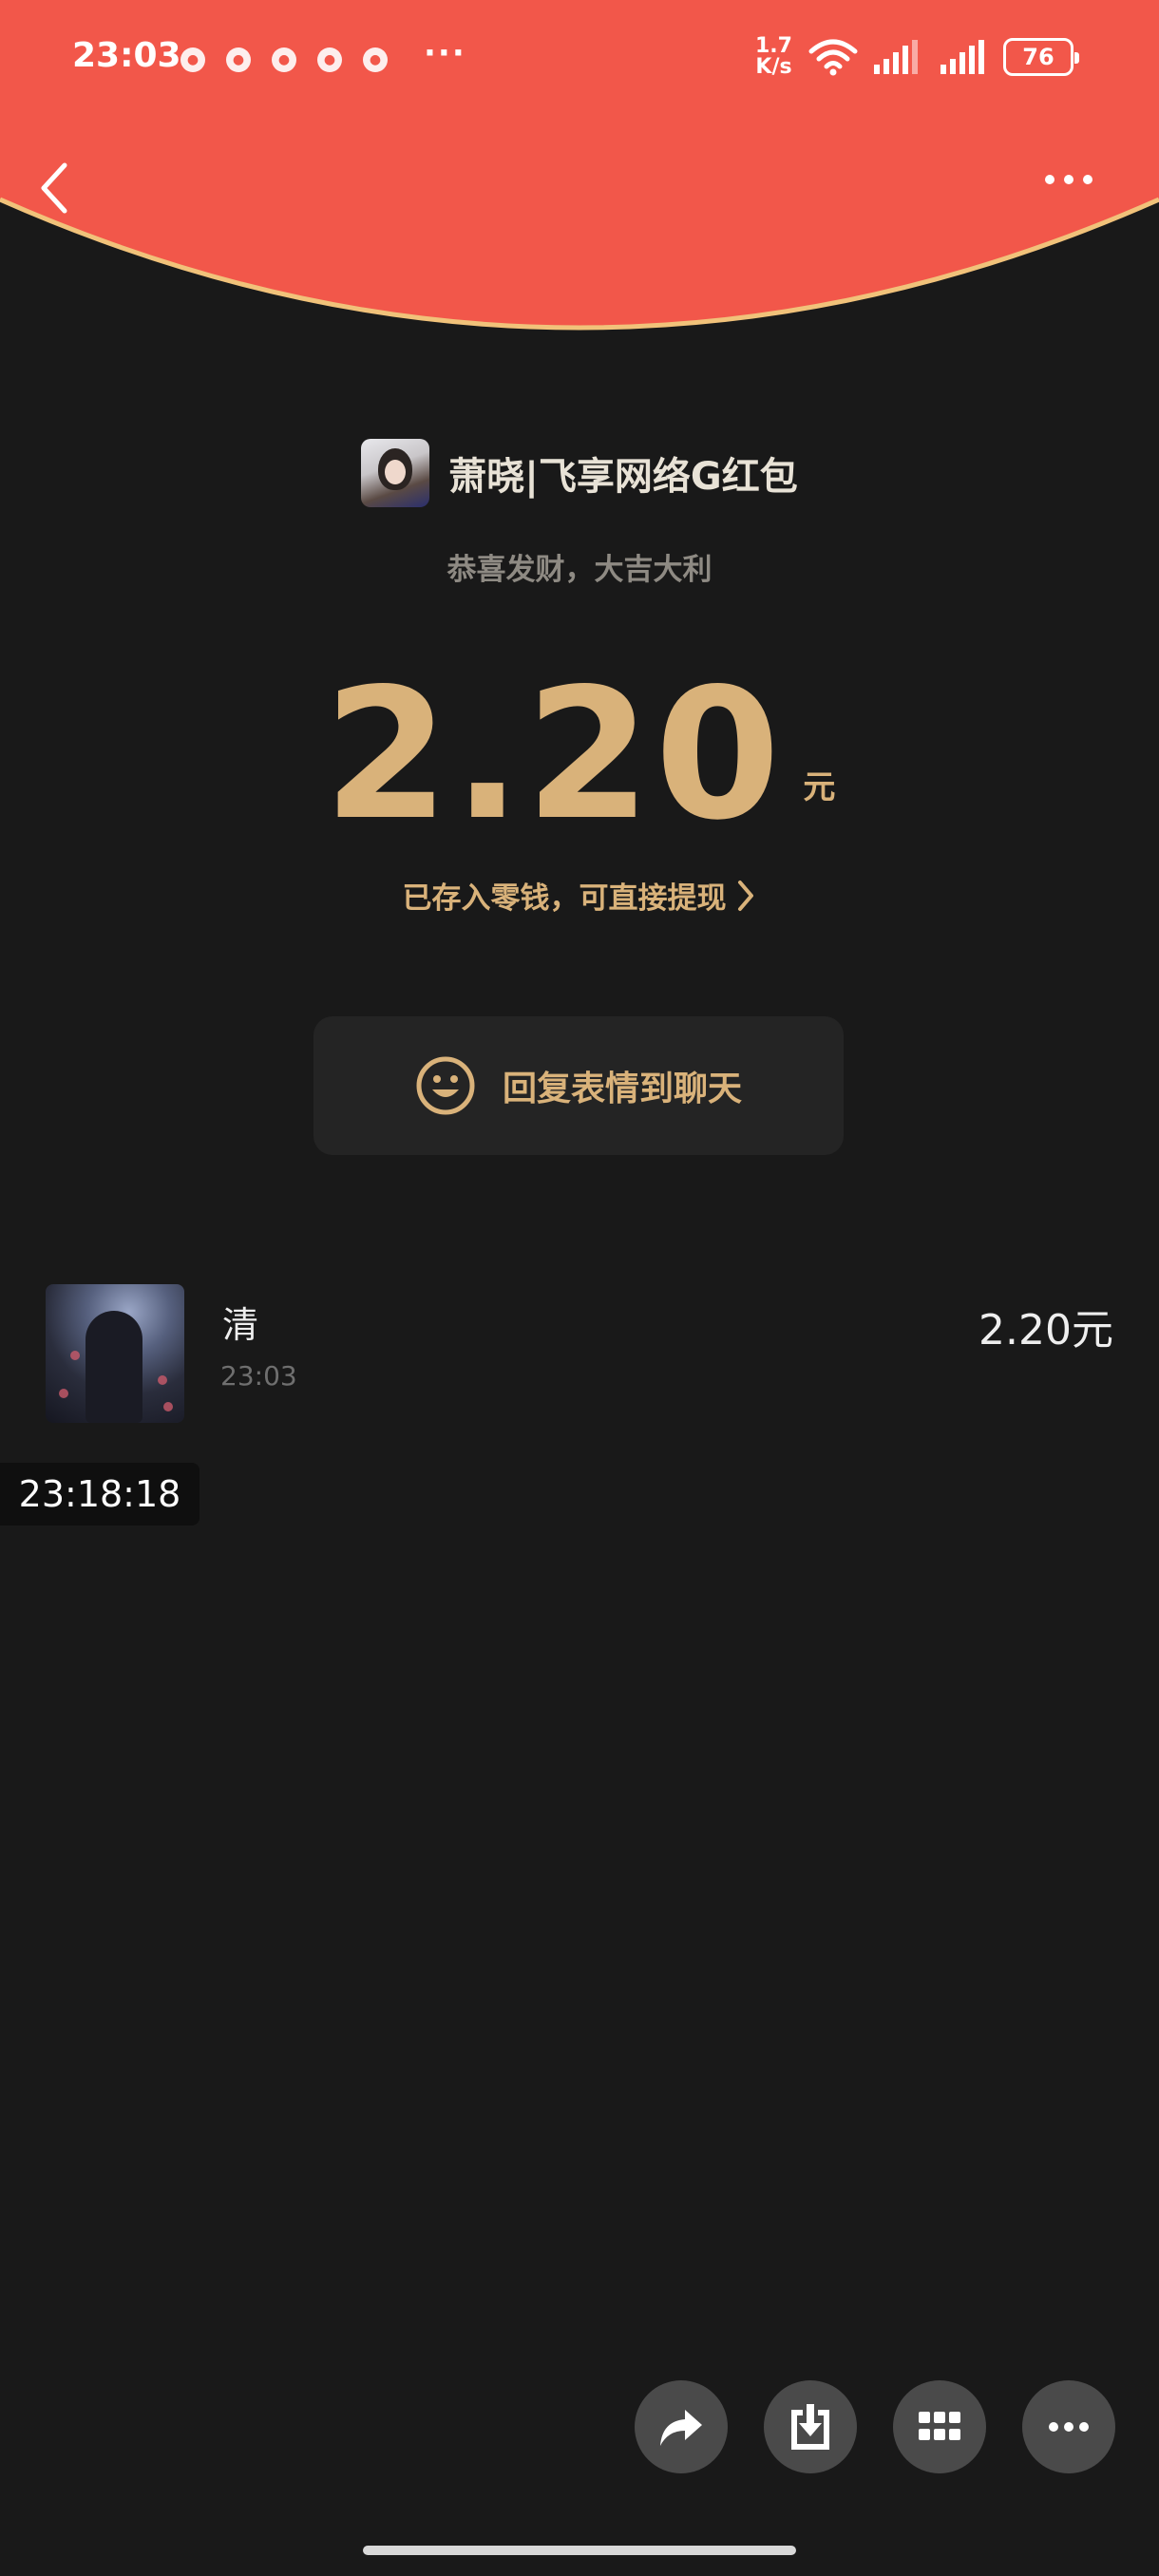 The image size is (1159, 2576). Describe the element at coordinates (623, 477) in the screenshot. I see `sender-name: 萧晓|飞享网络G红包` at that location.